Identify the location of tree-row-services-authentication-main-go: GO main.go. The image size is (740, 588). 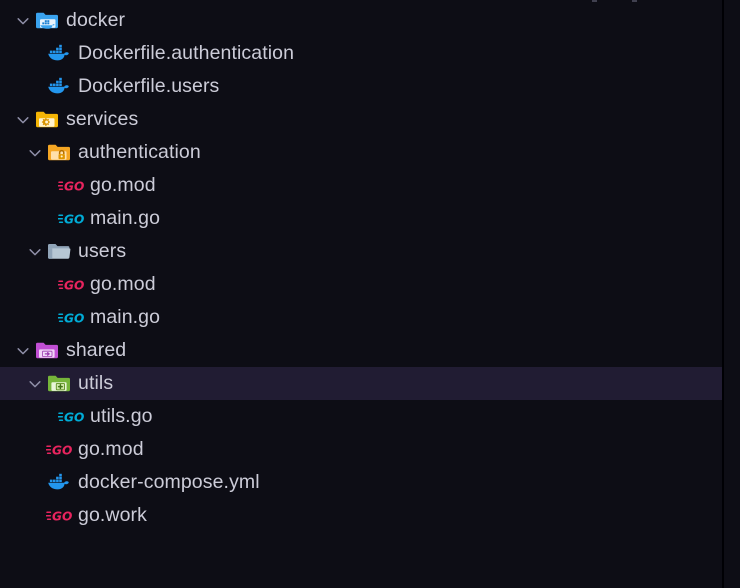
(361, 218).